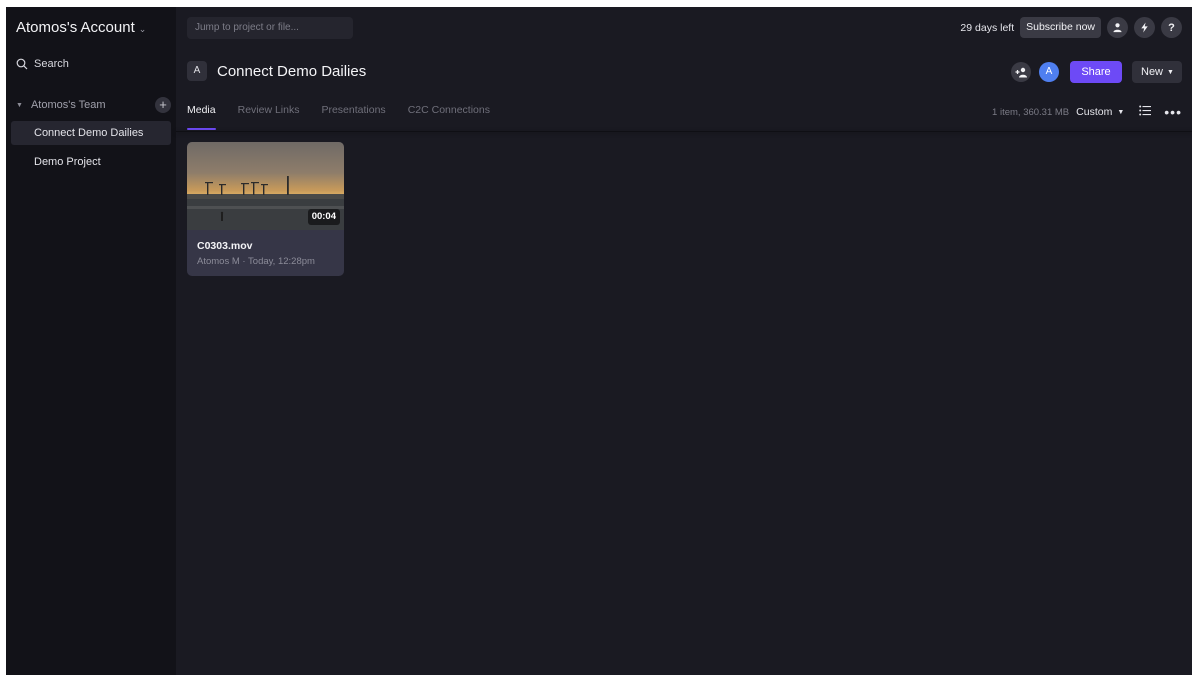 This screenshot has height=675, width=1192. What do you see at coordinates (1173, 112) in the screenshot?
I see `more-icon: •••` at bounding box center [1173, 112].